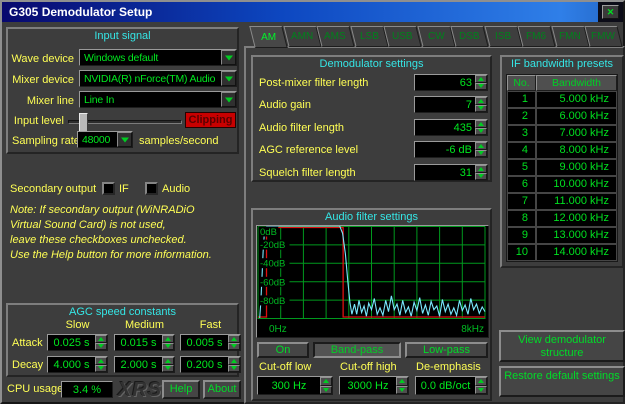  I want to click on tab-usb: USB, so click(402, 36).